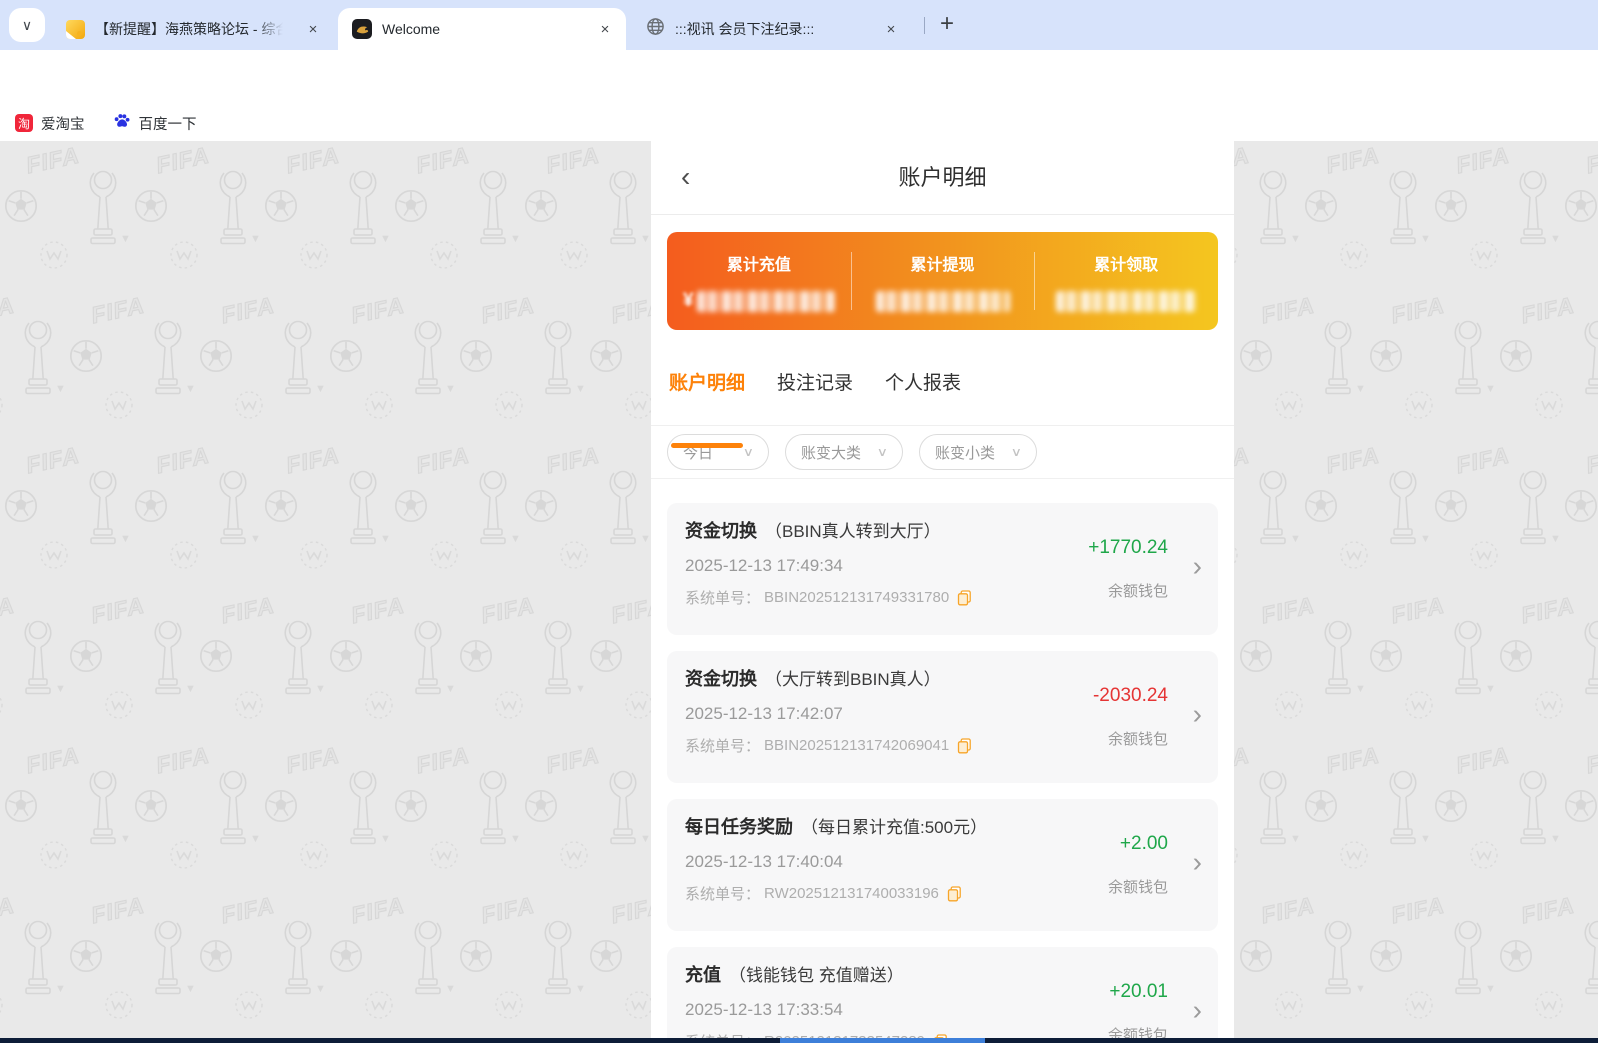 The image size is (1598, 1043). Describe the element at coordinates (764, 713) in the screenshot. I see `record-time: 2025-12-13 17:42:07` at that location.